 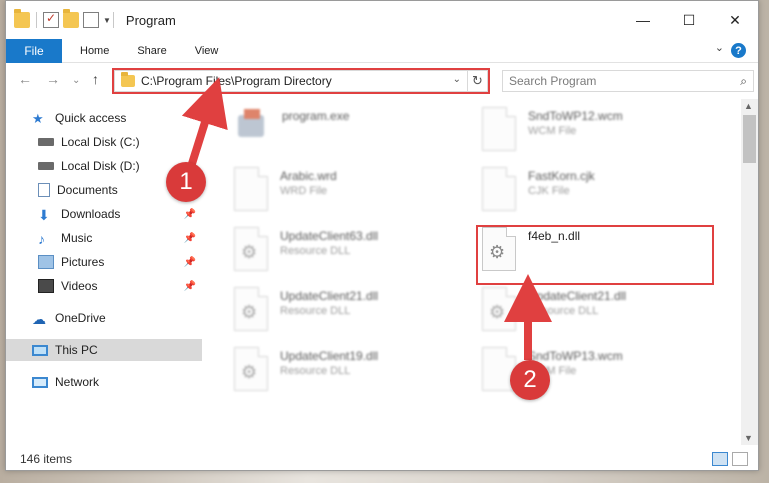 I want to click on step-1-badge: 1, so click(x=186, y=182).